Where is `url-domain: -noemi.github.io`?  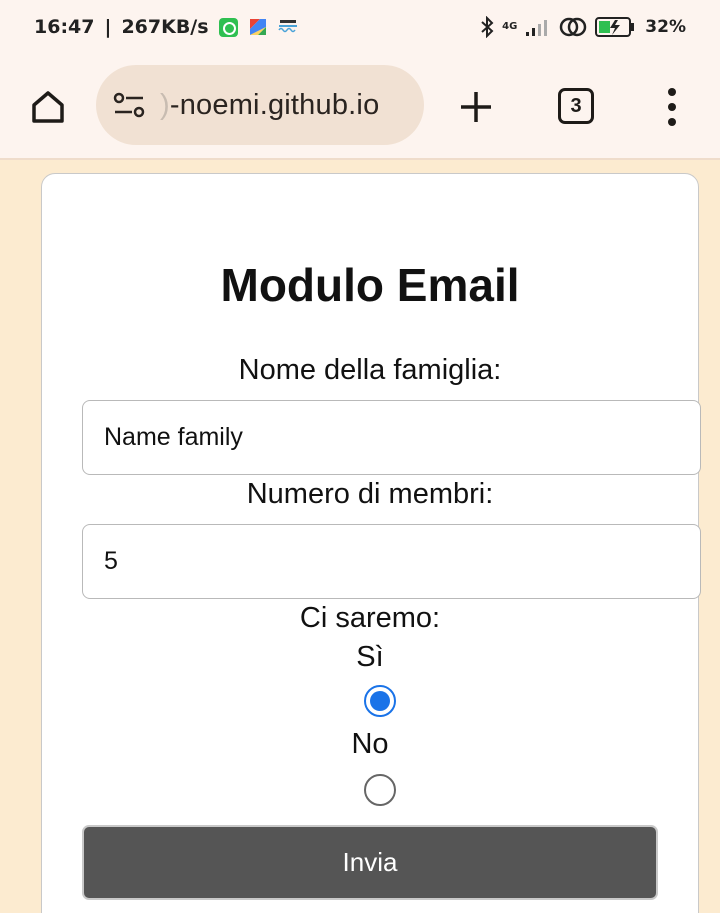
url-domain: -noemi.github.io is located at coordinates (274, 104).